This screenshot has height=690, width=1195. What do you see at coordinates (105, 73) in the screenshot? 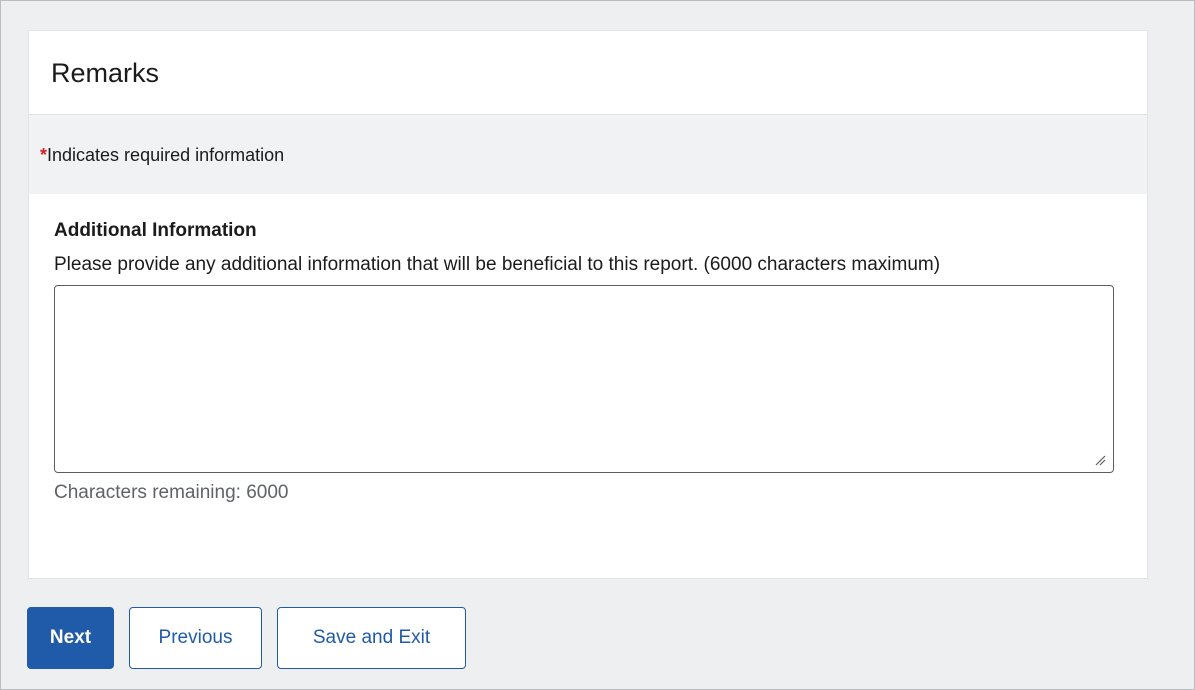
I see `page-title: Remarks` at bounding box center [105, 73].